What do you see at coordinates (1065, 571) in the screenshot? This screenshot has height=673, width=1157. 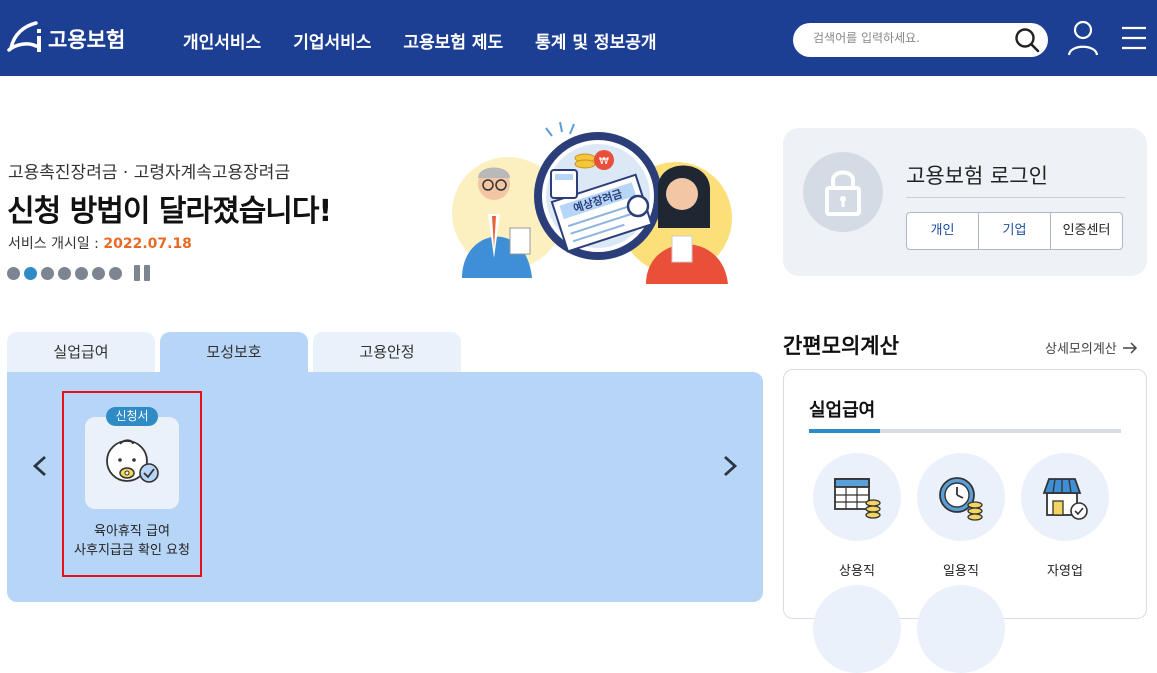 I see `calc-item-self-employed-label: 자영업` at bounding box center [1065, 571].